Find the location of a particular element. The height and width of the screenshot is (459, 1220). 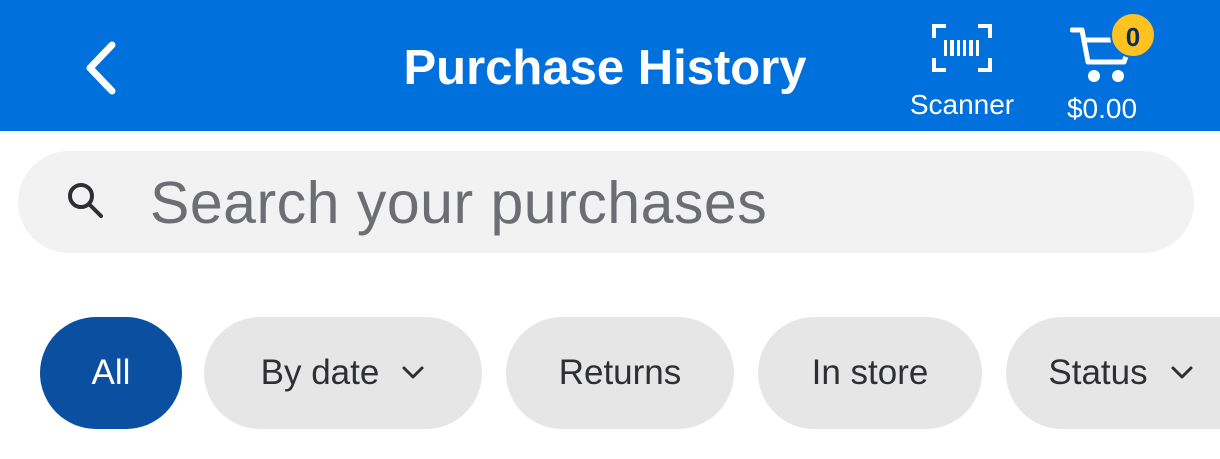

search-placeholder: Search your purchases is located at coordinates (459, 203).